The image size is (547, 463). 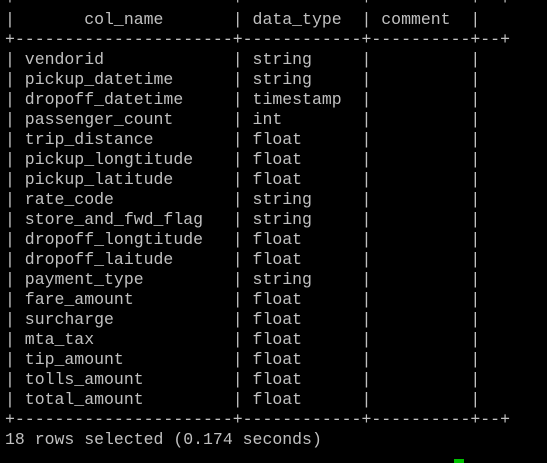 What do you see at coordinates (243, 359) in the screenshot?
I see `table-row: | tip_amount | float | |` at bounding box center [243, 359].